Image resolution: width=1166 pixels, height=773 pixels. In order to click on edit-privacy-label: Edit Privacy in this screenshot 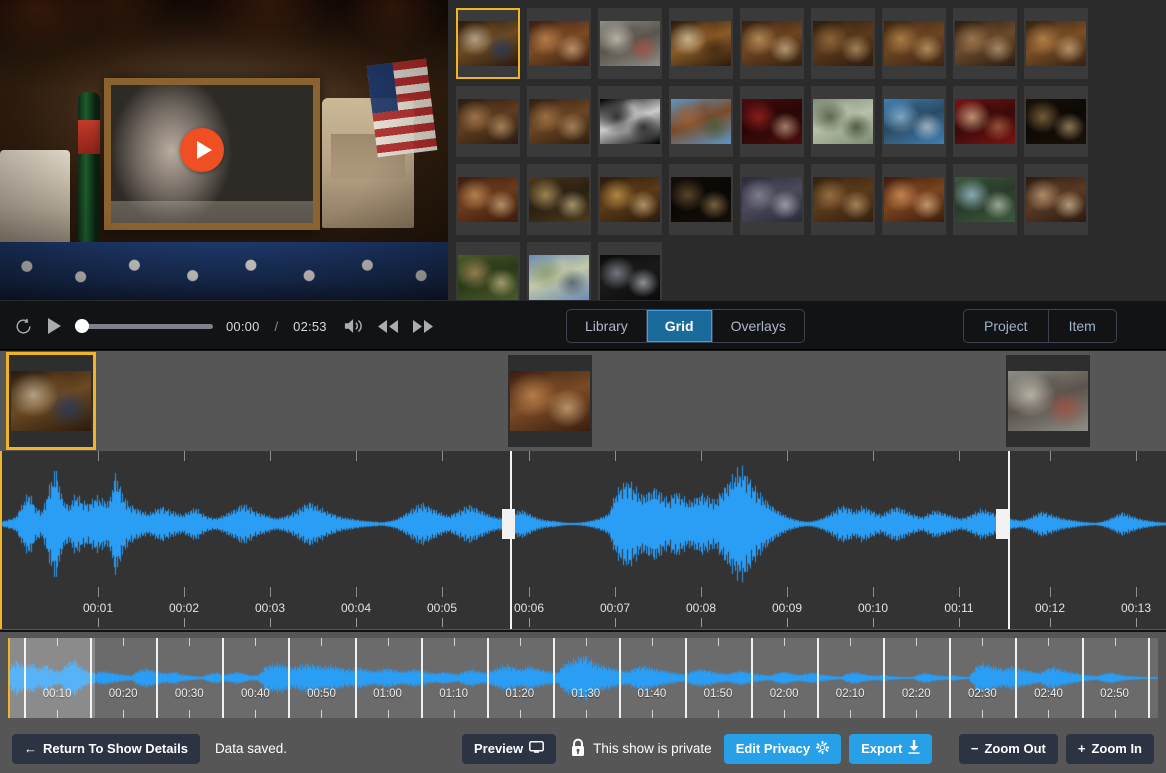, I will do `click(773, 748)`.